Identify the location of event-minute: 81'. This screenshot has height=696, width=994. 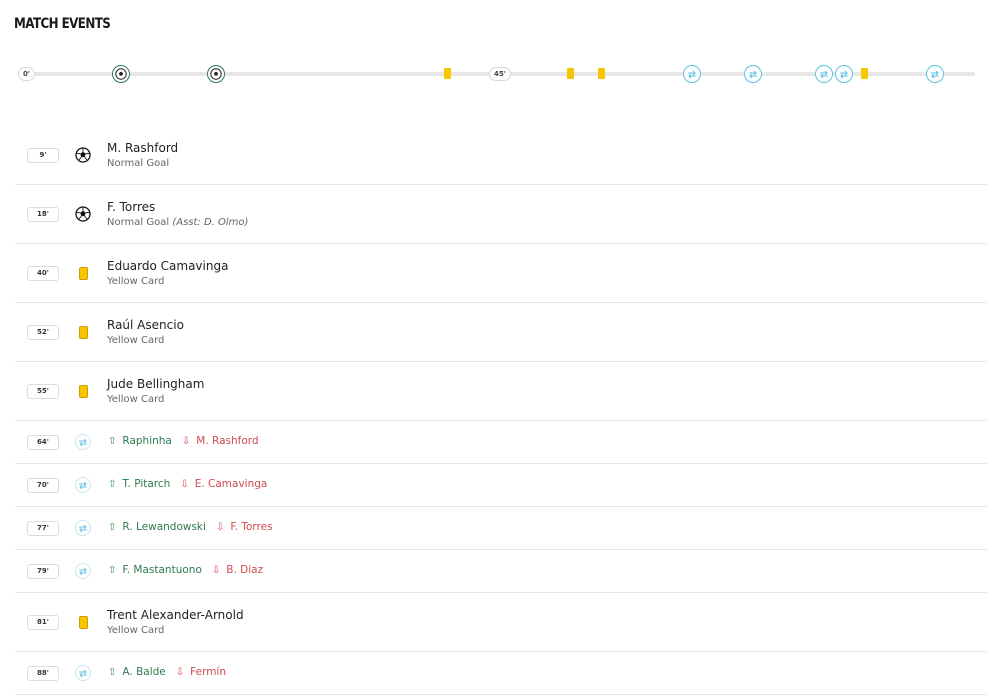
(43, 622).